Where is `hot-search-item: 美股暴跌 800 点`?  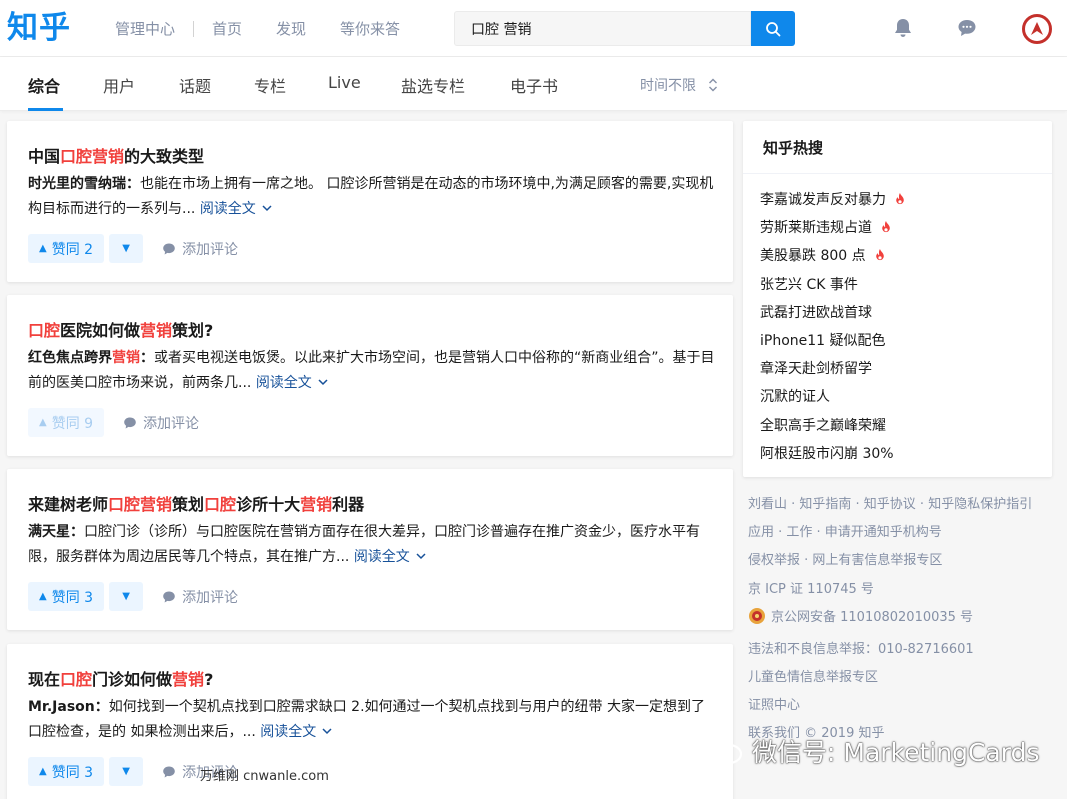 hot-search-item: 美股暴跌 800 点 is located at coordinates (823, 255).